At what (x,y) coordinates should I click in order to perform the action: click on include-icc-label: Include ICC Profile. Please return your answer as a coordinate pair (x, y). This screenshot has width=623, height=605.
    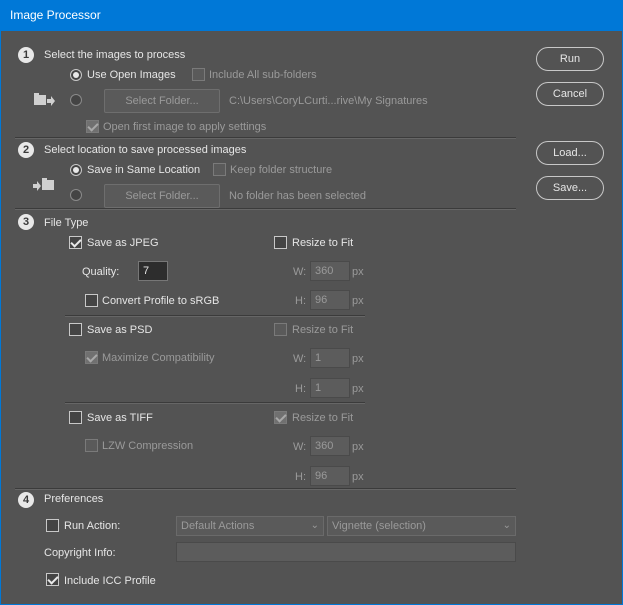
    Looking at the image, I should click on (110, 581).